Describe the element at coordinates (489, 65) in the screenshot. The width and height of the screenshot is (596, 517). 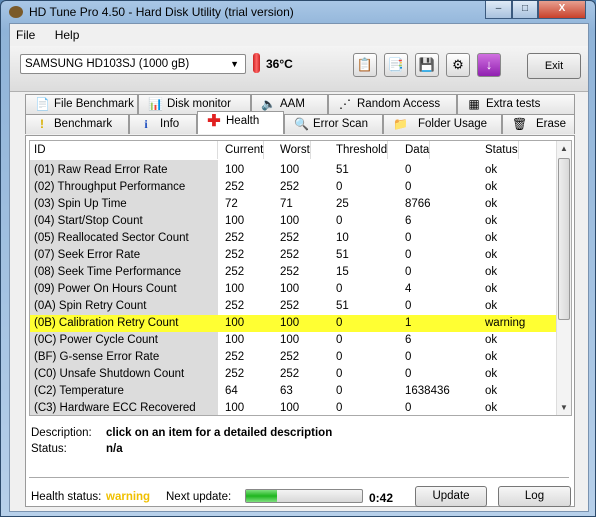
I see `download-icon: ↓` at that location.